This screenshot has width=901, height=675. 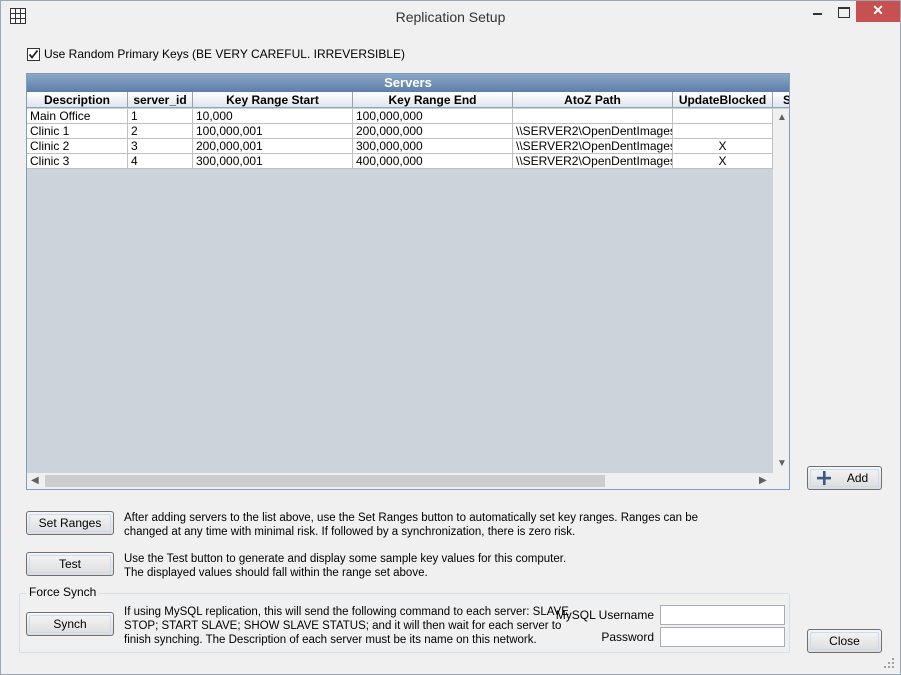 I want to click on set-ranges-label: Set Ranges, so click(x=70, y=523).